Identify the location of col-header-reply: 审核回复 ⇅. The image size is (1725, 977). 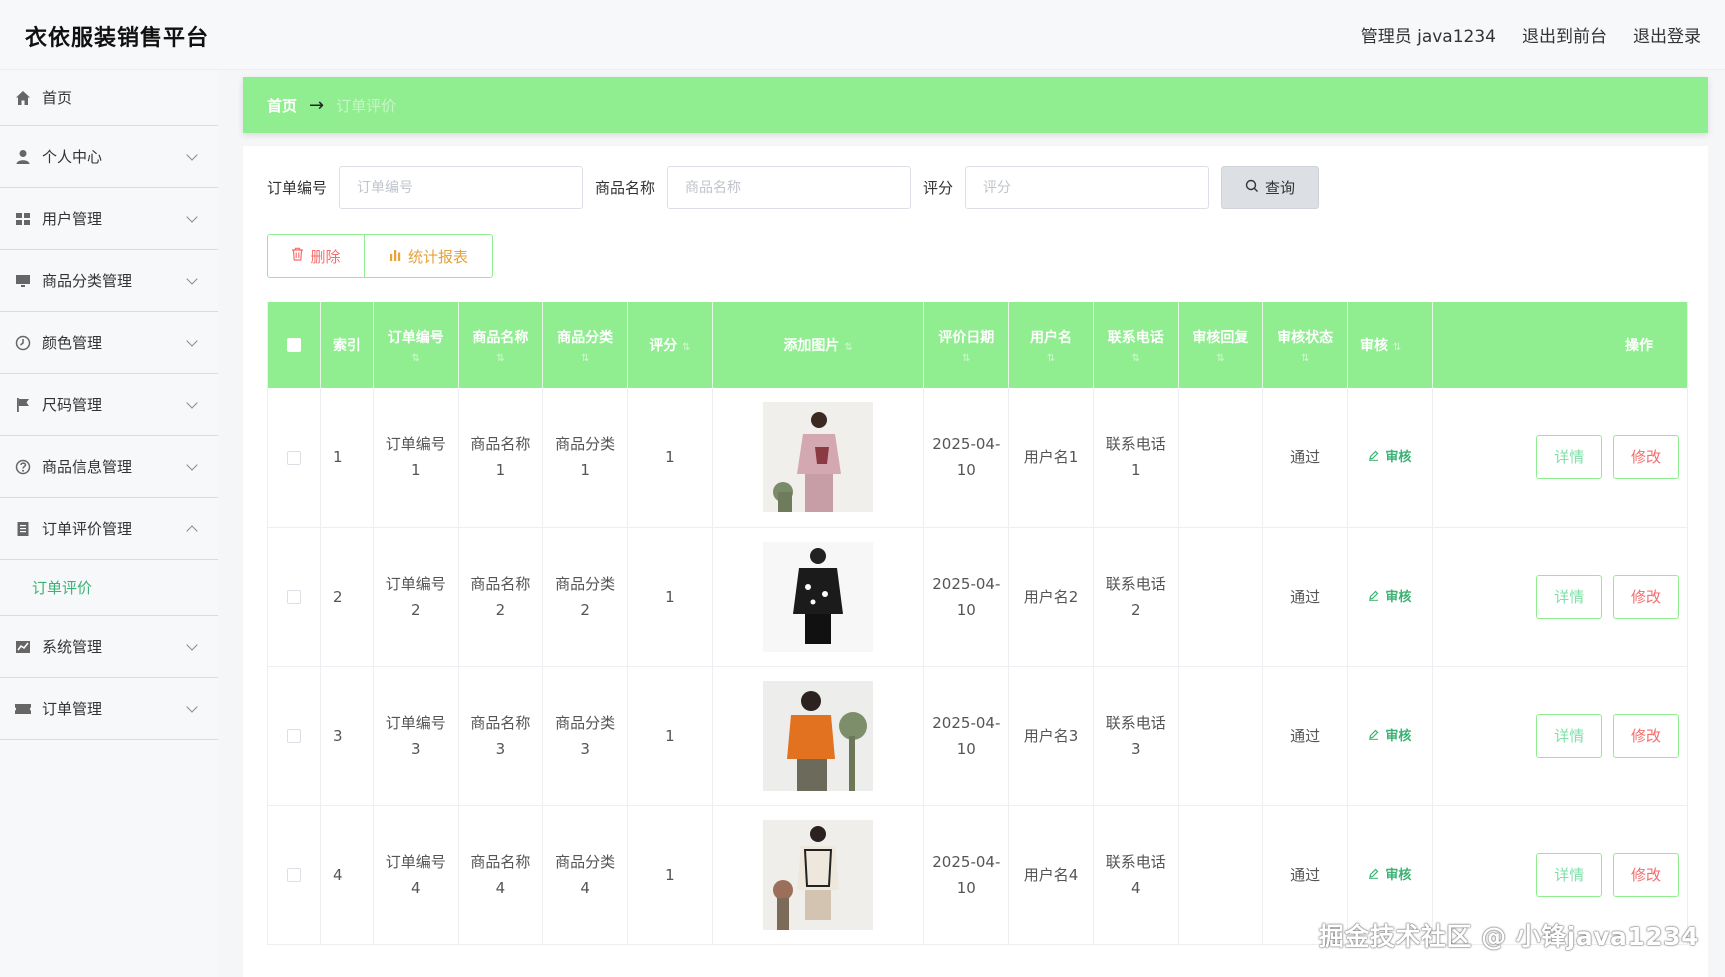
(1221, 345).